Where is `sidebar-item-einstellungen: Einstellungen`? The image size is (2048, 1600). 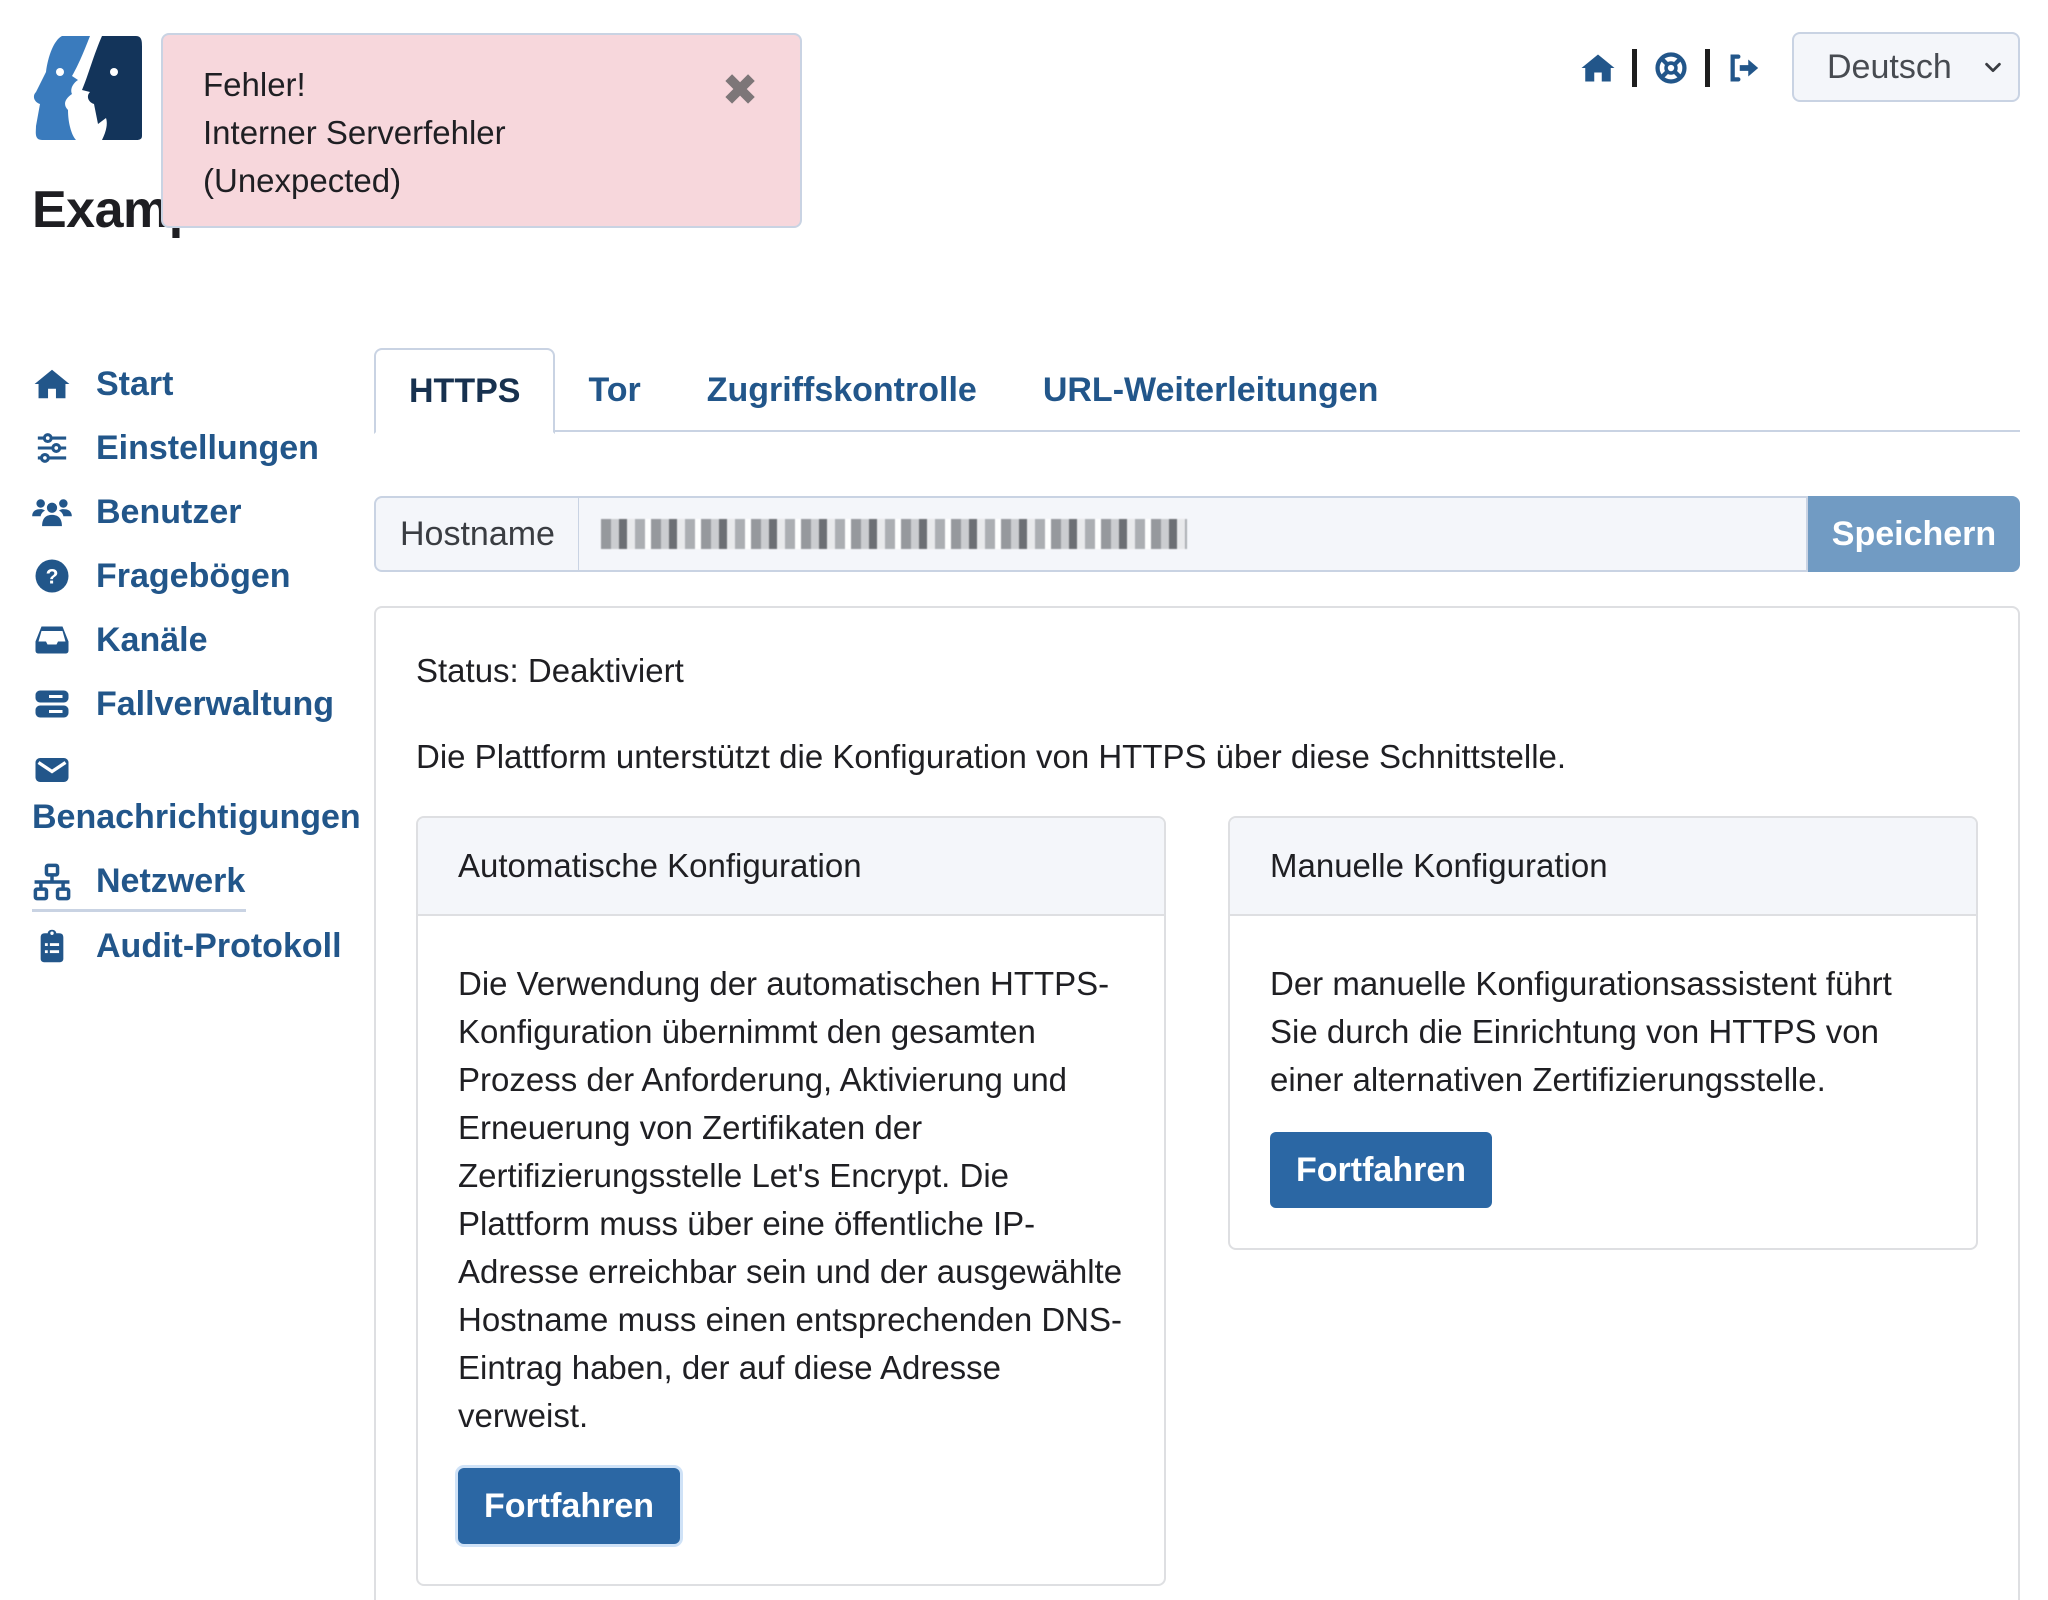
sidebar-item-einstellungen: Einstellungen is located at coordinates (197, 448).